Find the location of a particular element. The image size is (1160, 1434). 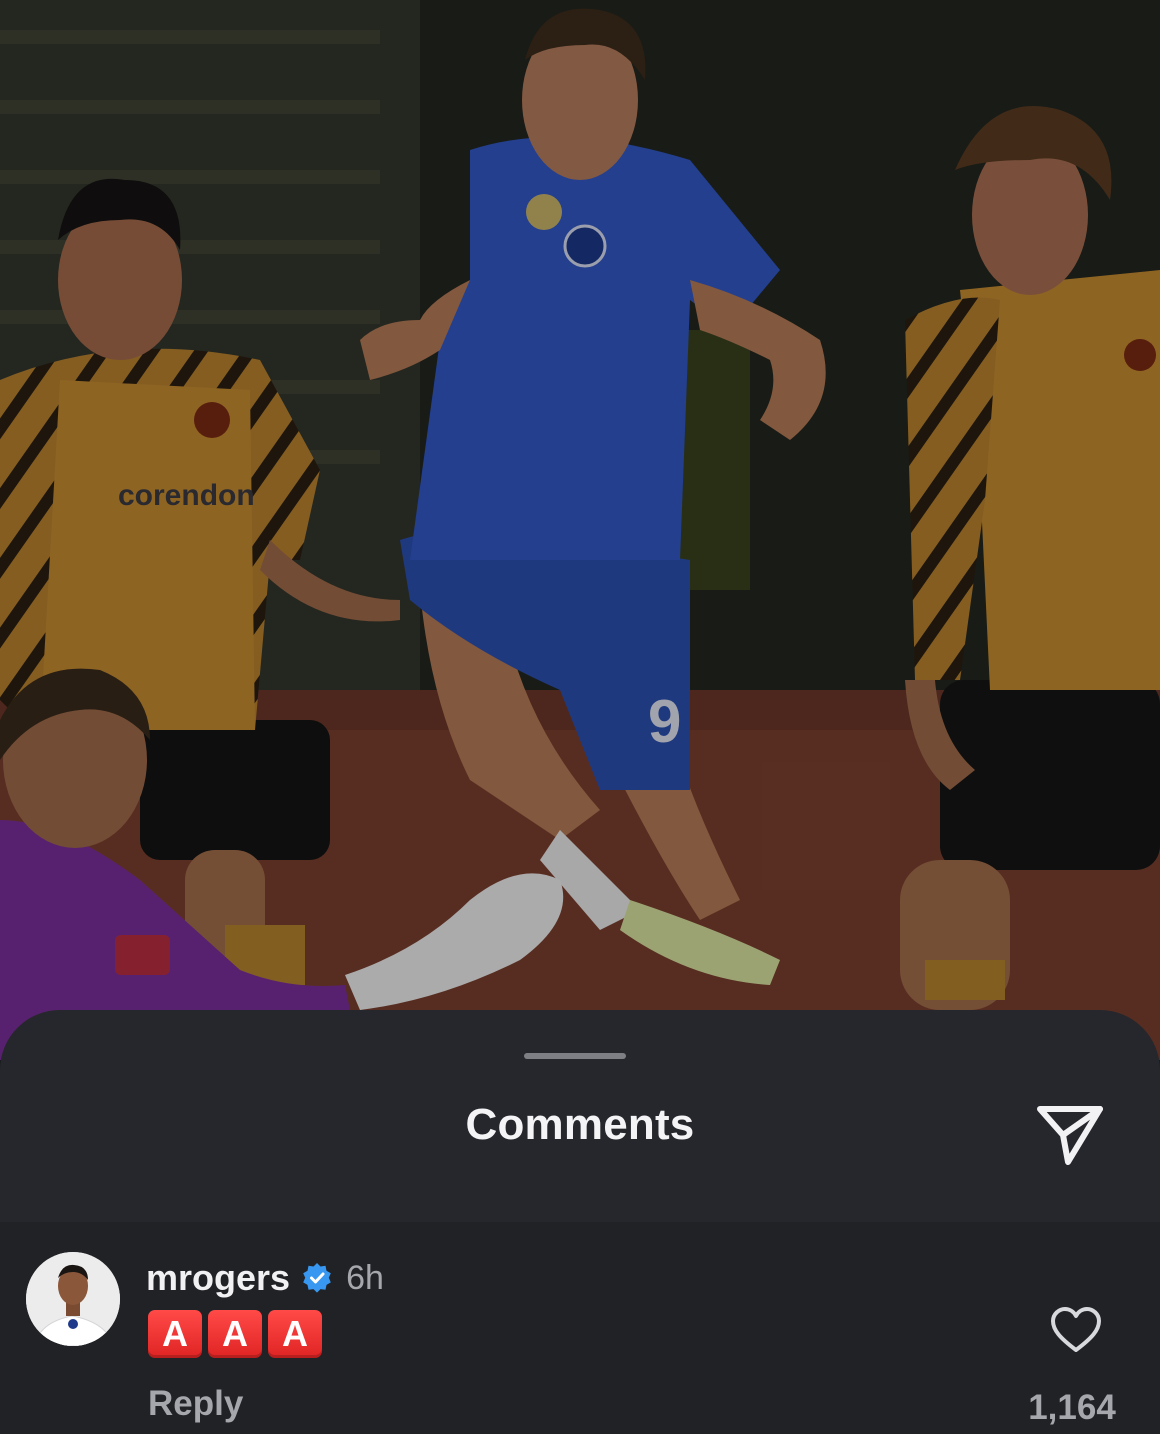

heart-outline-icon is located at coordinates (1076, 1329).